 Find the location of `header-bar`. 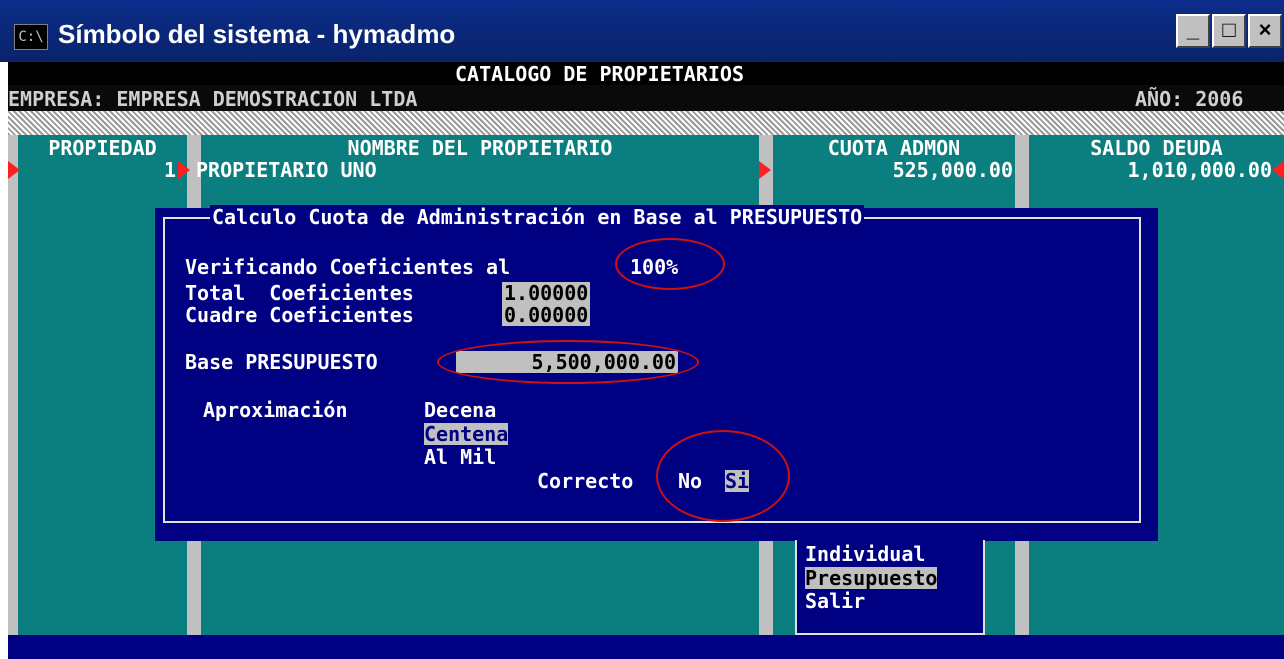

header-bar is located at coordinates (1062, 74).